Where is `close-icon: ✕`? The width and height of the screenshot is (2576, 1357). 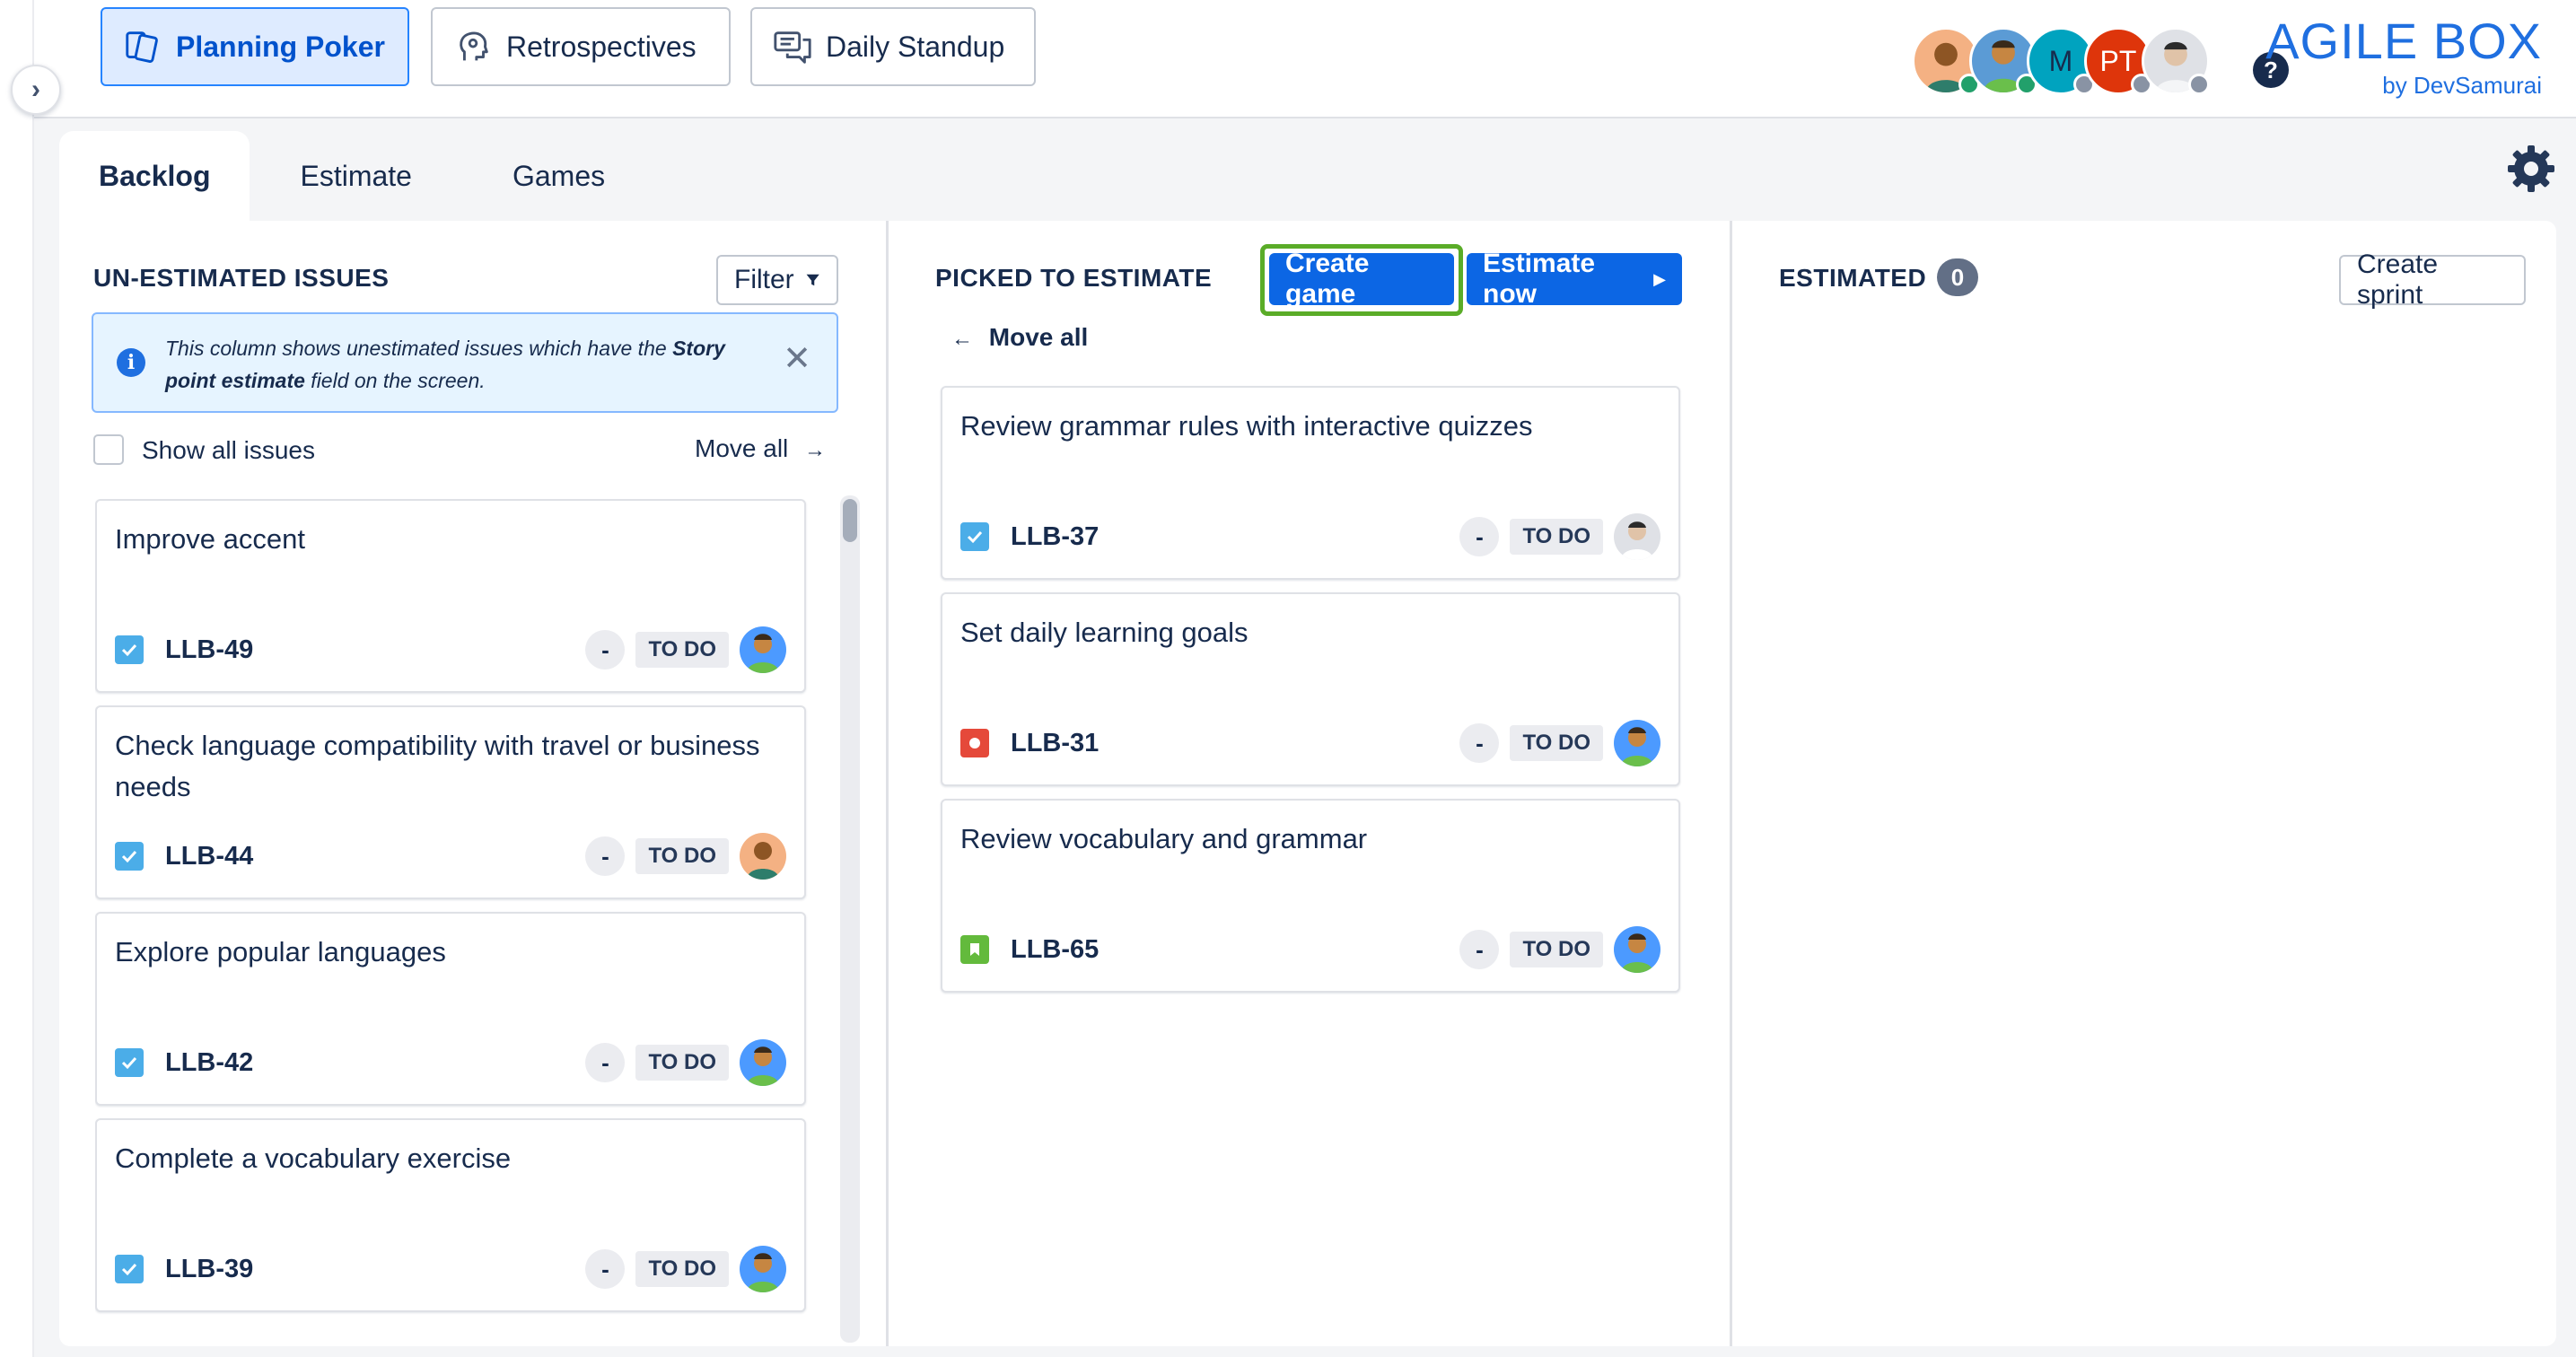
close-icon: ✕ is located at coordinates (797, 359).